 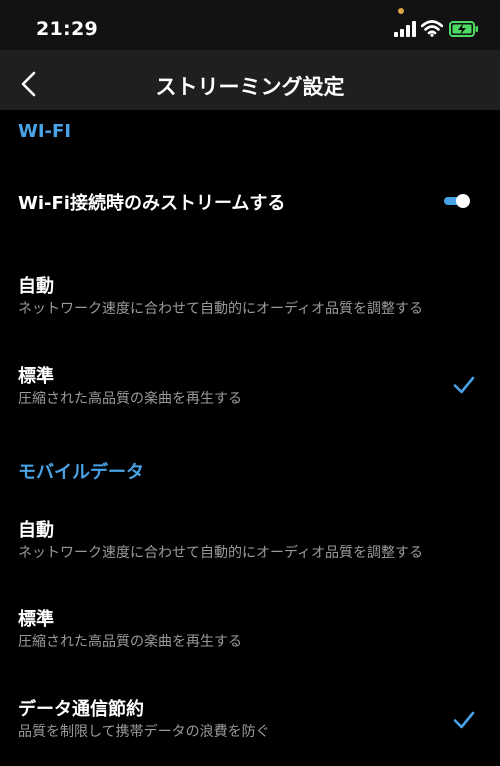 I want to click on status-bar: 21:29, so click(x=250, y=25).